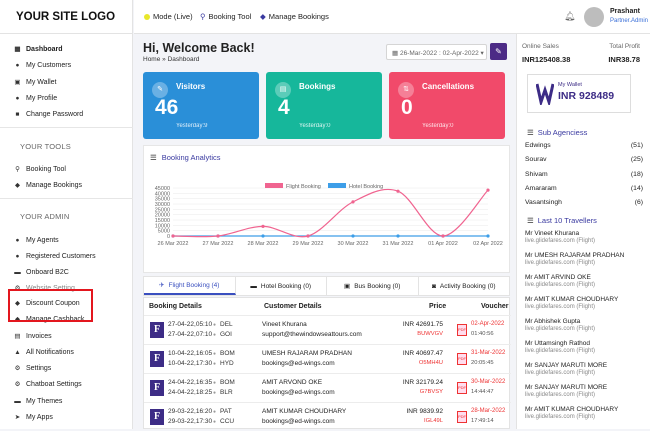  What do you see at coordinates (430, 334) in the screenshot?
I see `pnr: BUWVGV` at bounding box center [430, 334].